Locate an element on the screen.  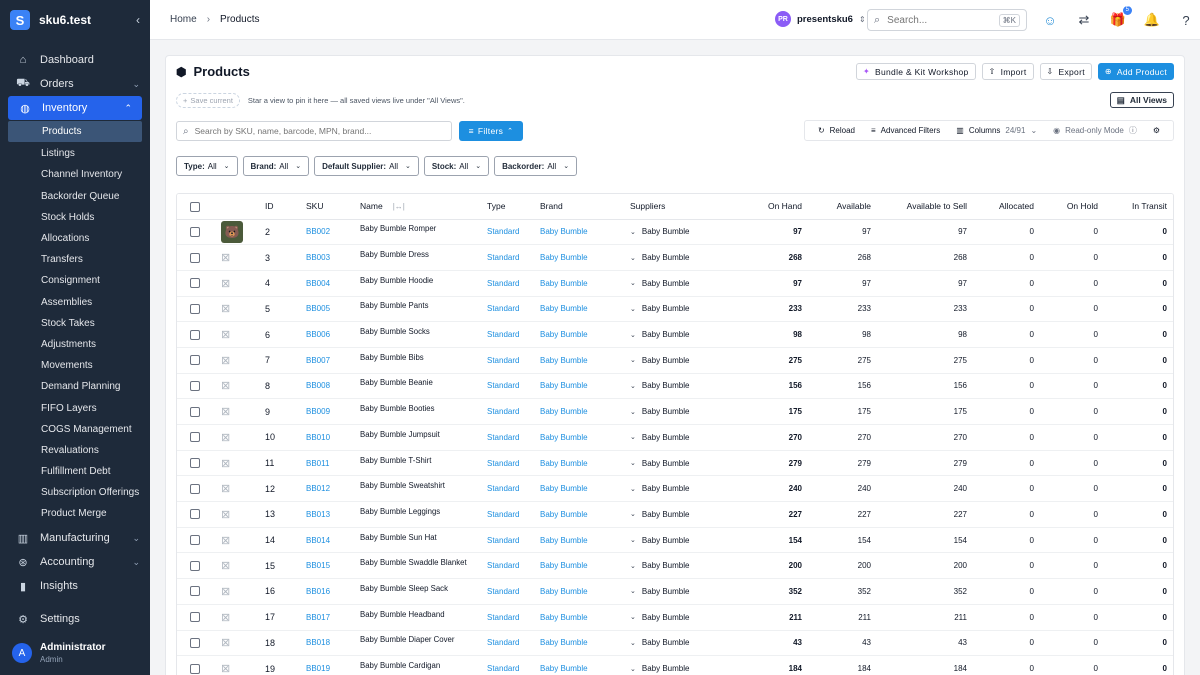
name-cell: Baby Bumble T-Shirt is located at coordinates (423, 463).